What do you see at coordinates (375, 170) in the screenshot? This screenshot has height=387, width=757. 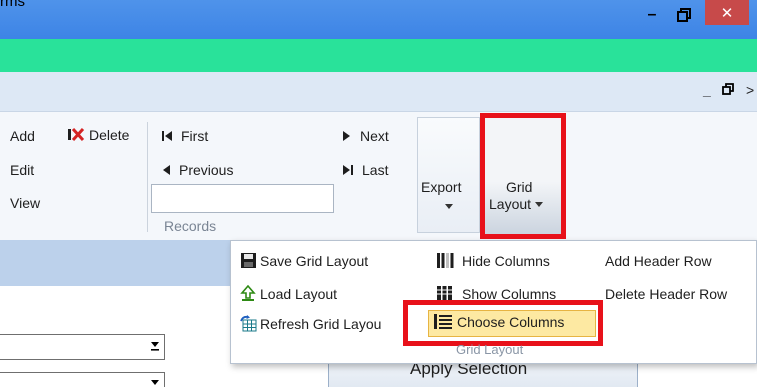 I see `last-label: Last` at bounding box center [375, 170].